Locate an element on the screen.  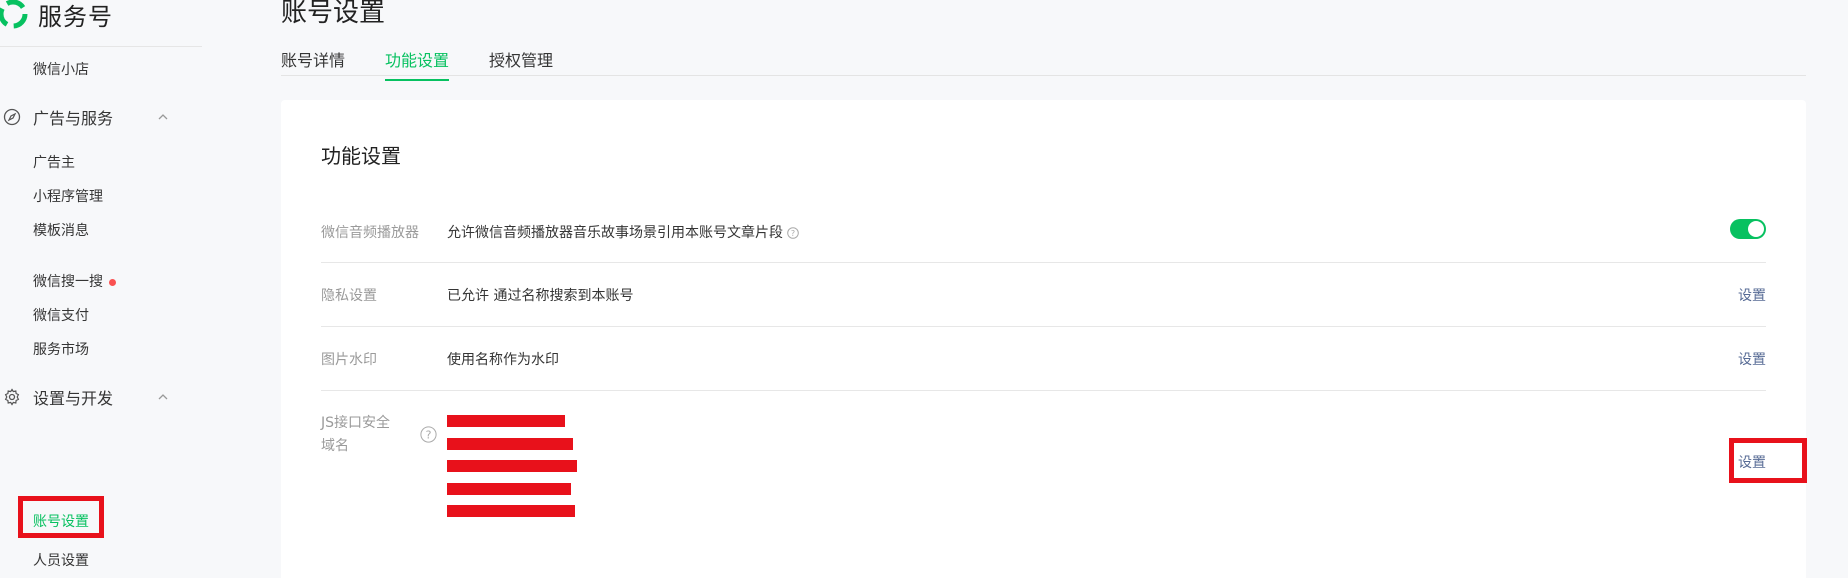
privacy-settings-link: 设置 is located at coordinates (1752, 295).